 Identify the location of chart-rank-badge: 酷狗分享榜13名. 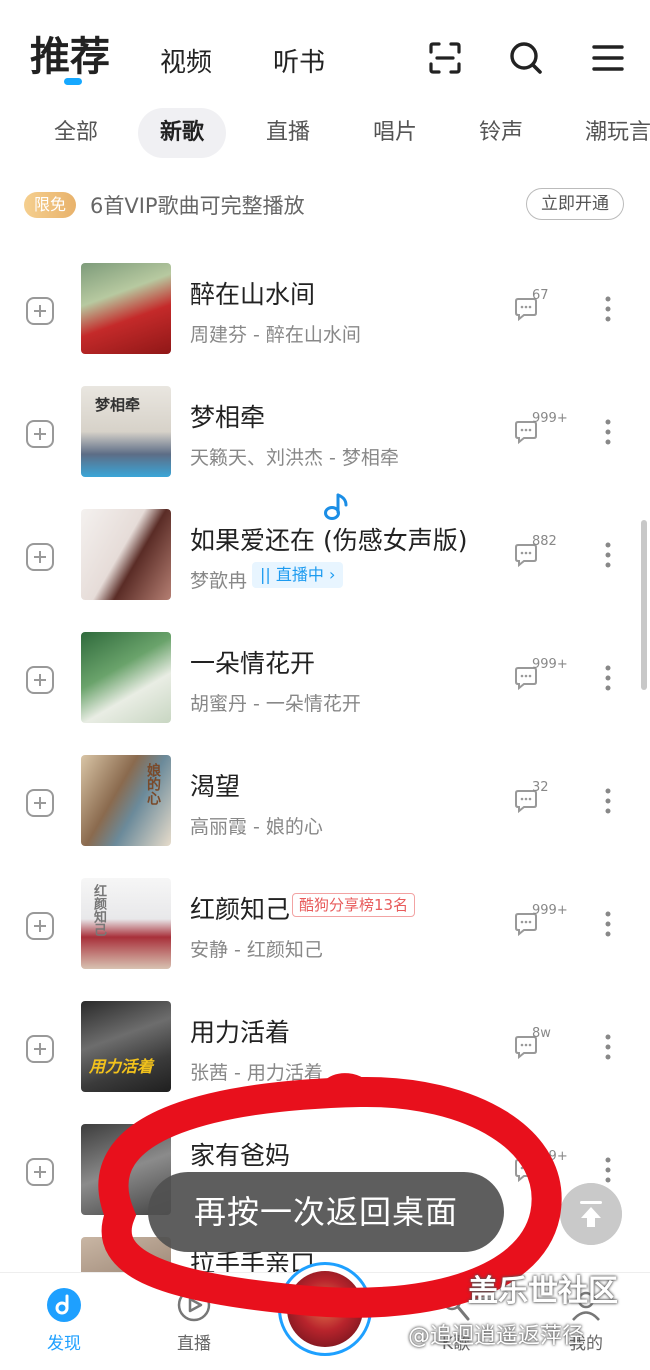
(354, 905).